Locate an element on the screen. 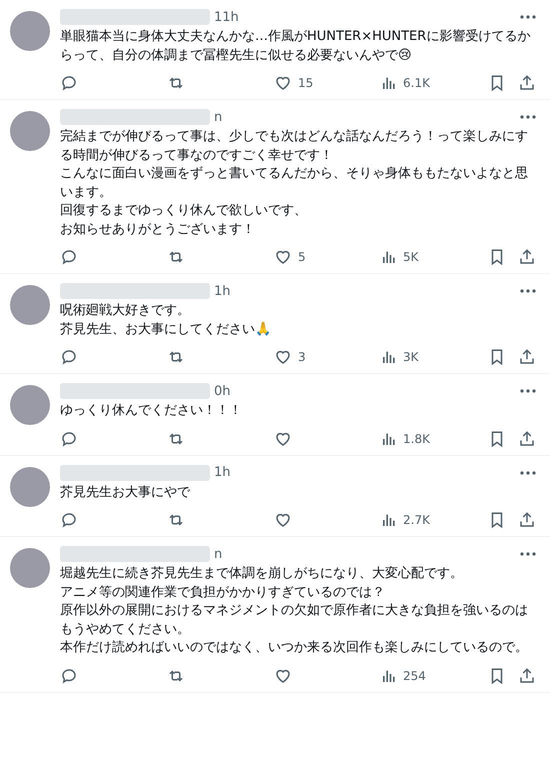 The width and height of the screenshot is (550, 780). view-count: 254 is located at coordinates (414, 675).